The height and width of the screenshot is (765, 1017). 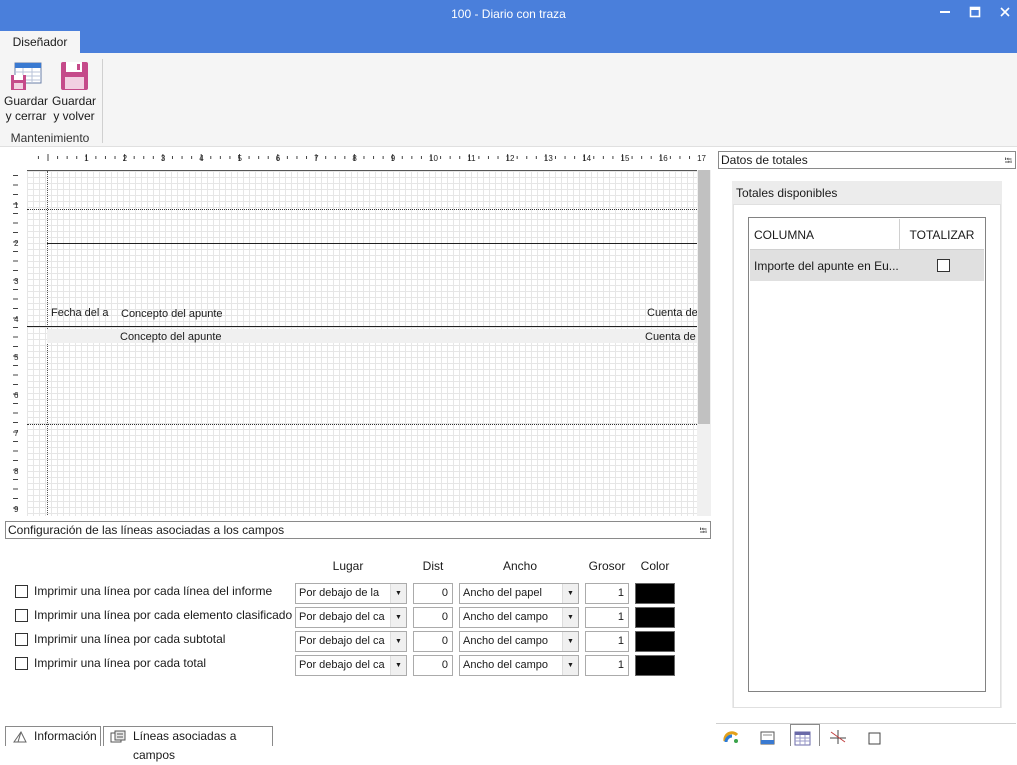 I want to click on tab-informacion-label: Información, so click(x=65, y=736).